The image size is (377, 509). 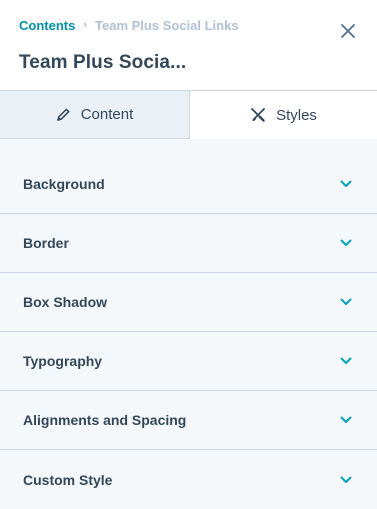 What do you see at coordinates (188, 302) in the screenshot?
I see `section-box-shadow: Box Shadow` at bounding box center [188, 302].